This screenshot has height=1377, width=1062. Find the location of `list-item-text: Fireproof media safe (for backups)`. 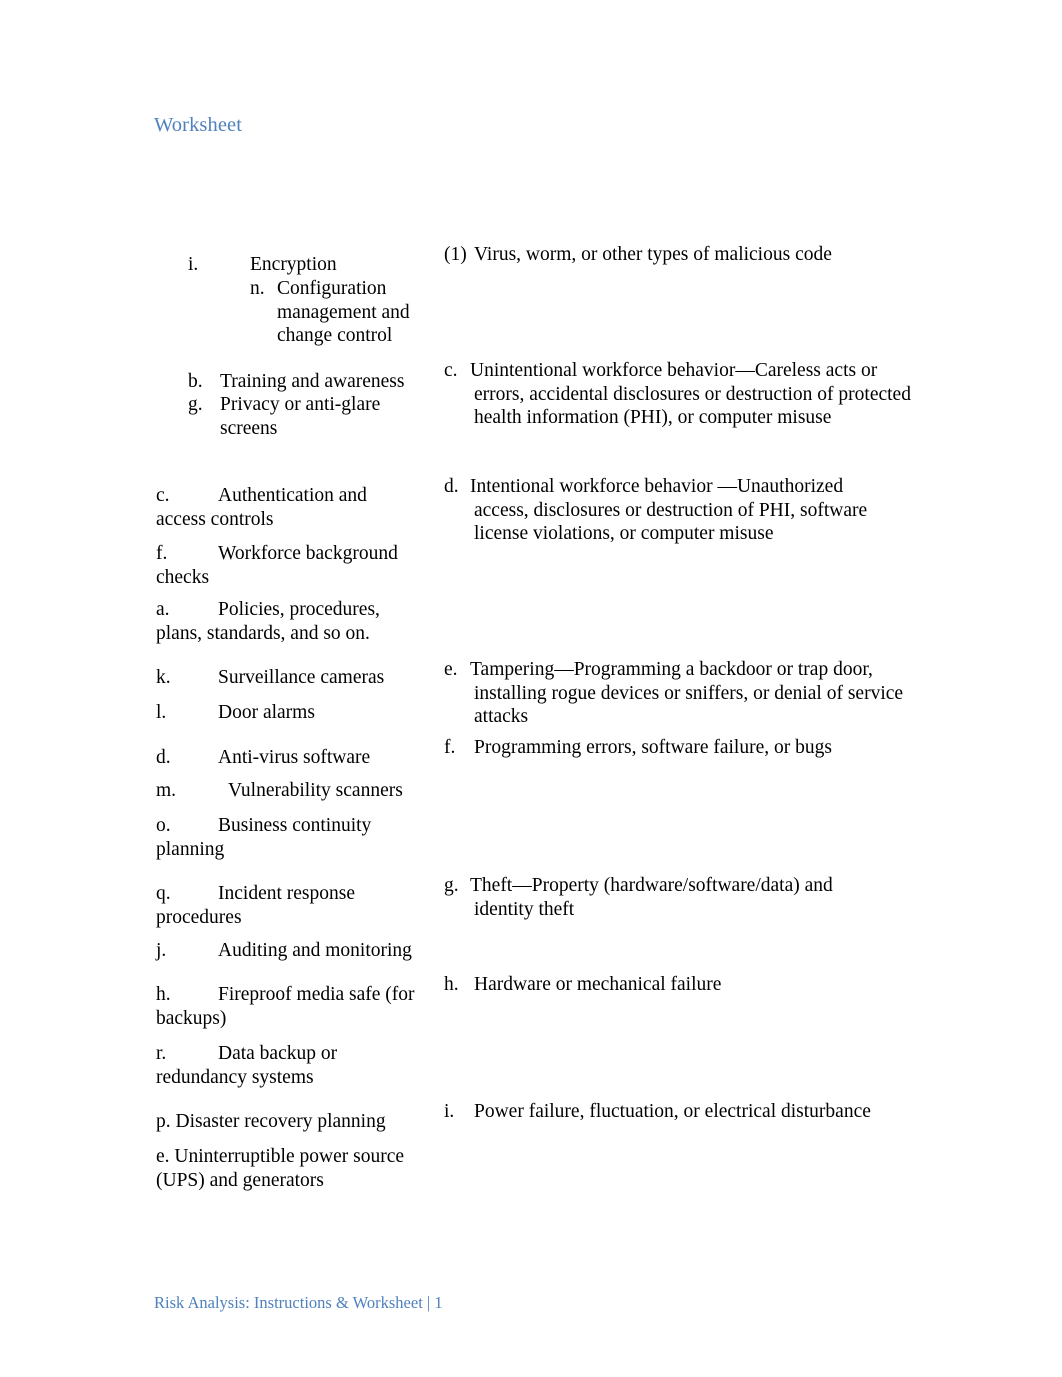

list-item-text: Fireproof media safe (for backups) is located at coordinates (285, 1006).